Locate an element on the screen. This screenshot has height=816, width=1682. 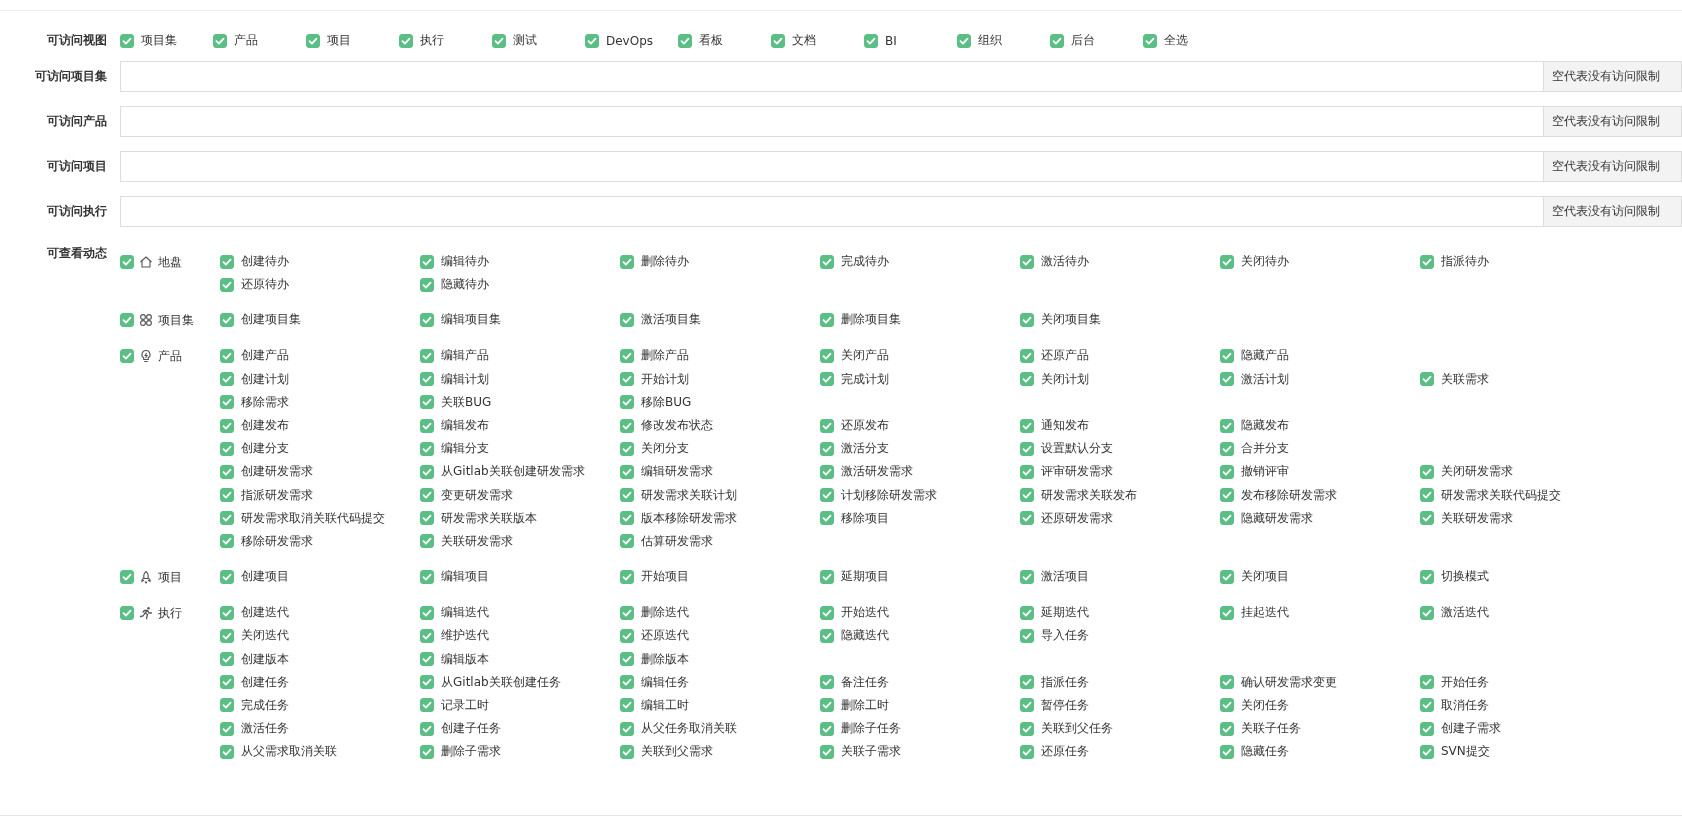
action-checkbox: 隐藏迭代 is located at coordinates (920, 636).